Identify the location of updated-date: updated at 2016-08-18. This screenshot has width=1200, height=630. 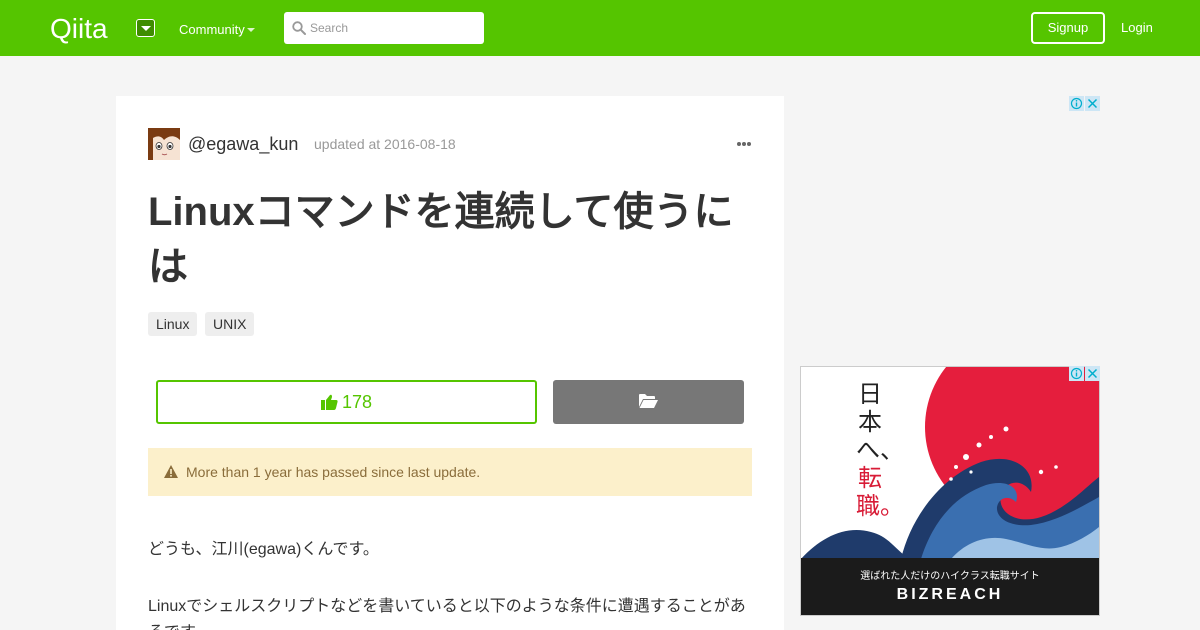
(385, 144).